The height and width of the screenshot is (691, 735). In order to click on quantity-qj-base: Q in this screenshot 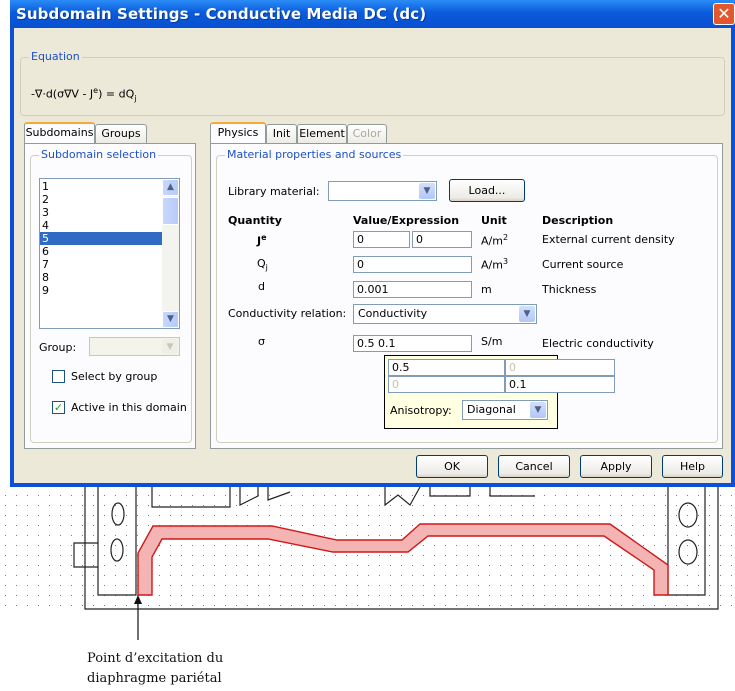, I will do `click(261, 263)`.